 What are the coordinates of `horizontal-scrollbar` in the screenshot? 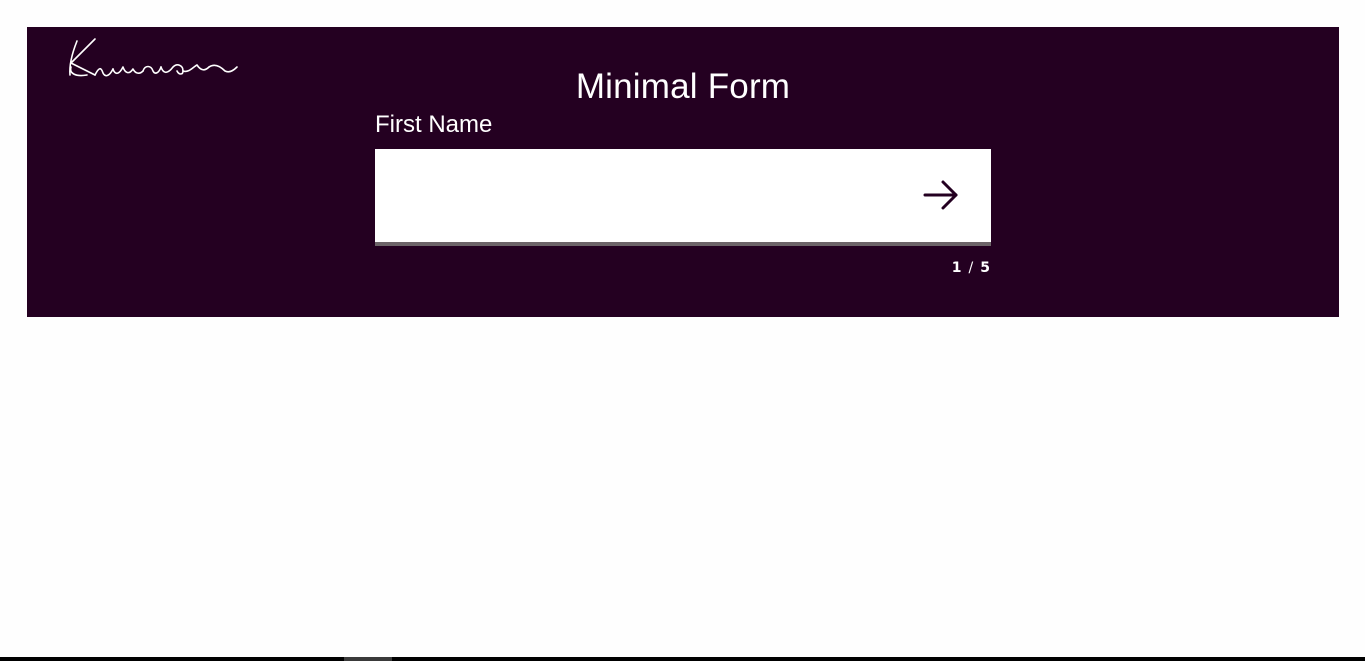 It's located at (682, 659).